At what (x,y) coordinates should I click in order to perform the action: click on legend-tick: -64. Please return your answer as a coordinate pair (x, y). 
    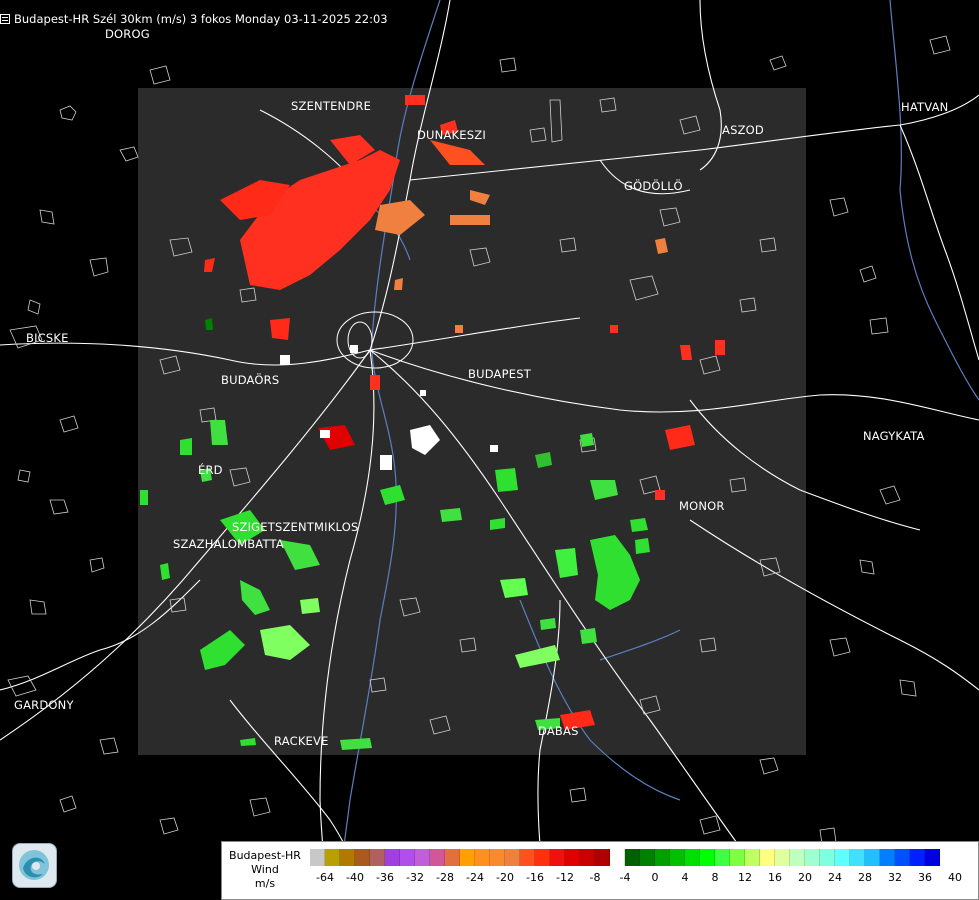
    Looking at the image, I should click on (325, 877).